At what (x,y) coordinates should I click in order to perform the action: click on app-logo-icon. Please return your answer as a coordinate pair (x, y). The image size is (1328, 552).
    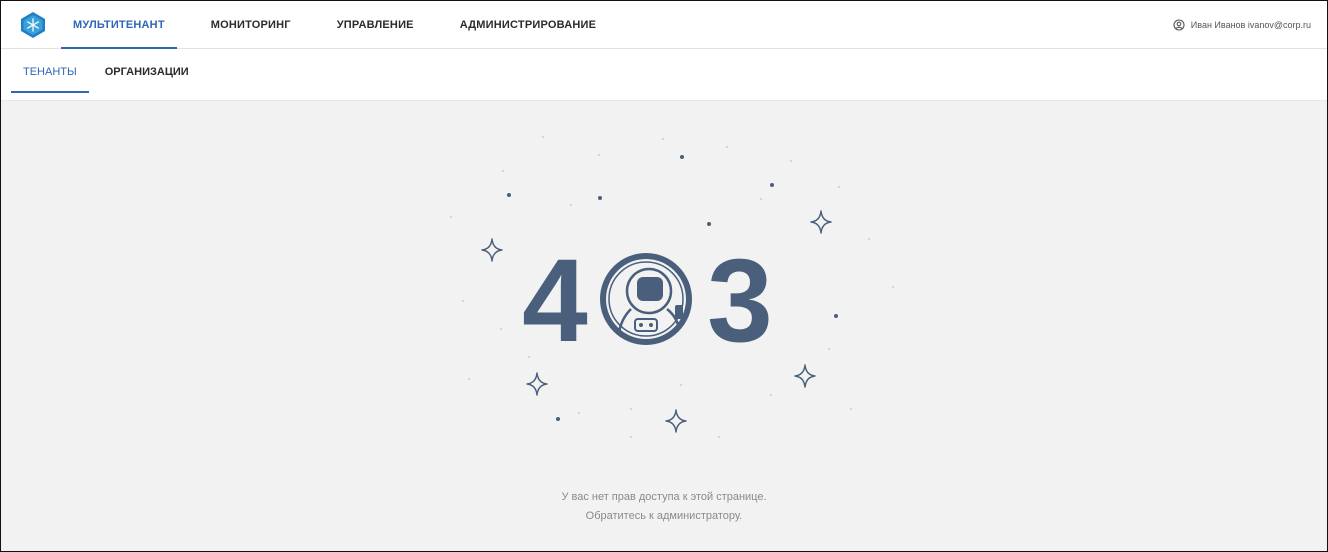
    Looking at the image, I should click on (33, 25).